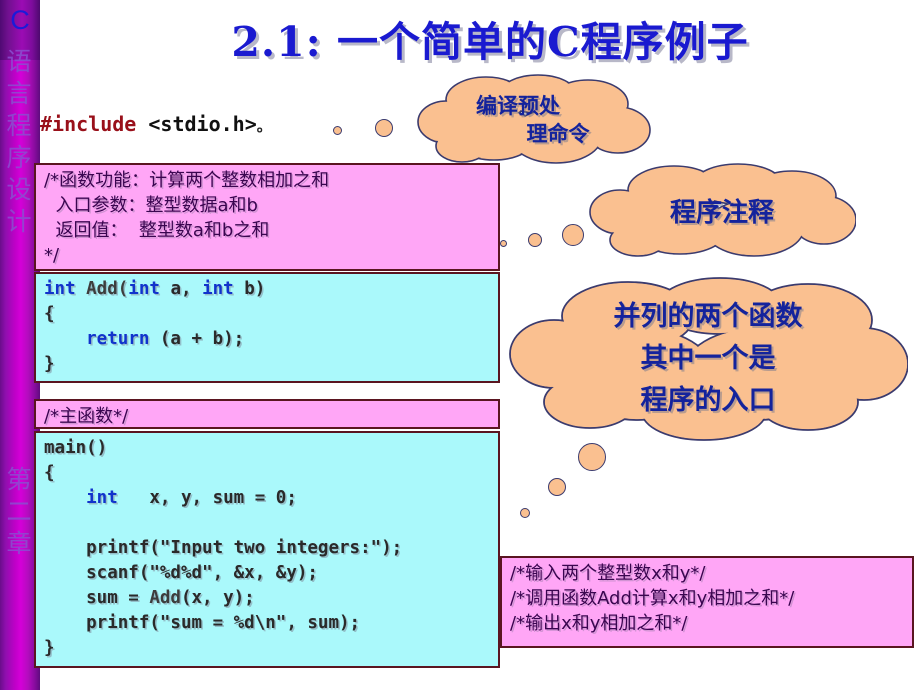 The height and width of the screenshot is (690, 920). Describe the element at coordinates (264, 126) in the screenshot. I see `include-trailing-punct: 。` at that location.